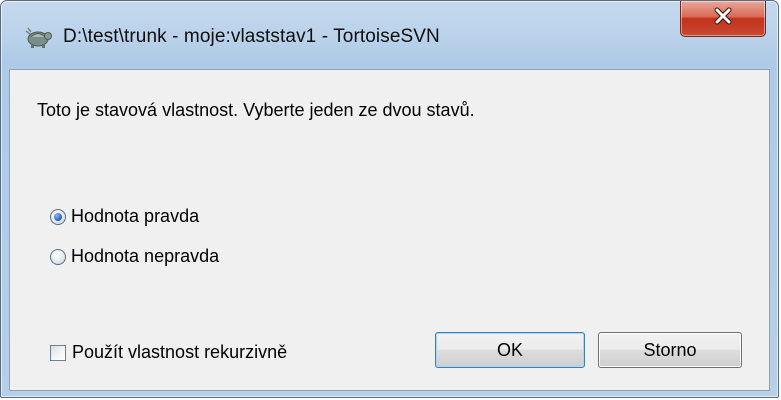 The image size is (781, 400). What do you see at coordinates (135, 216) in the screenshot?
I see `radio-label-true: Hodnota pravda` at bounding box center [135, 216].